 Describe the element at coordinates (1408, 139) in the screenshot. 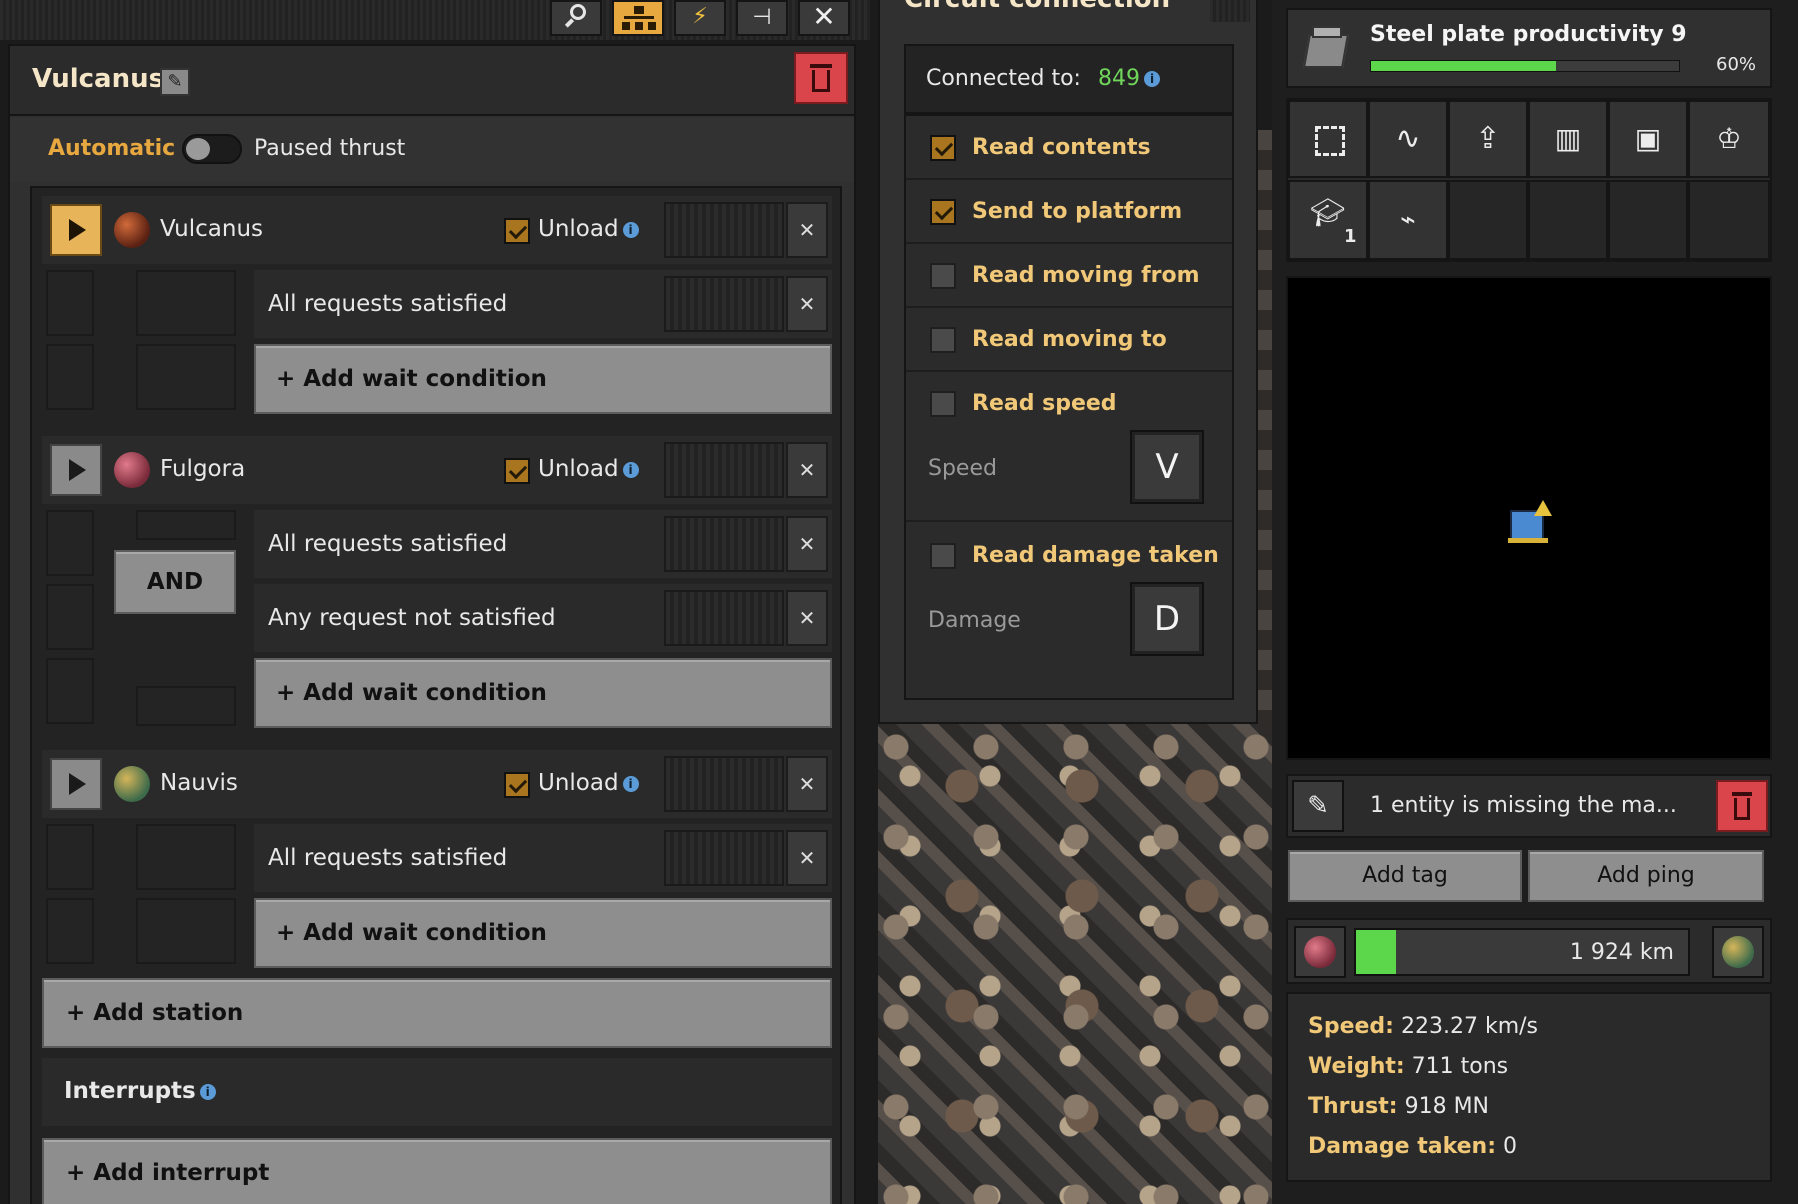

I see `pulse-icon: ∿` at that location.